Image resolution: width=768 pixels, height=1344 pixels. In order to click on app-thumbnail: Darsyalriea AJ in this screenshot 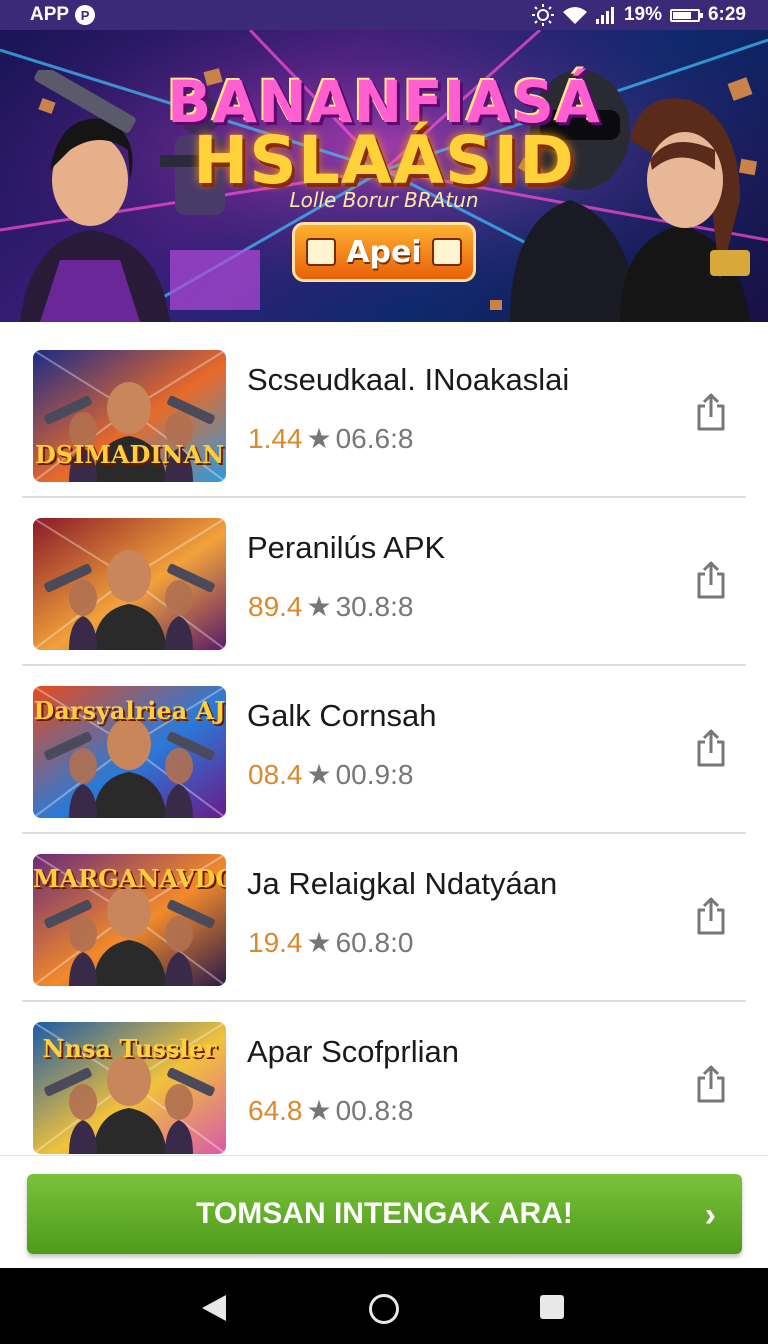, I will do `click(129, 752)`.